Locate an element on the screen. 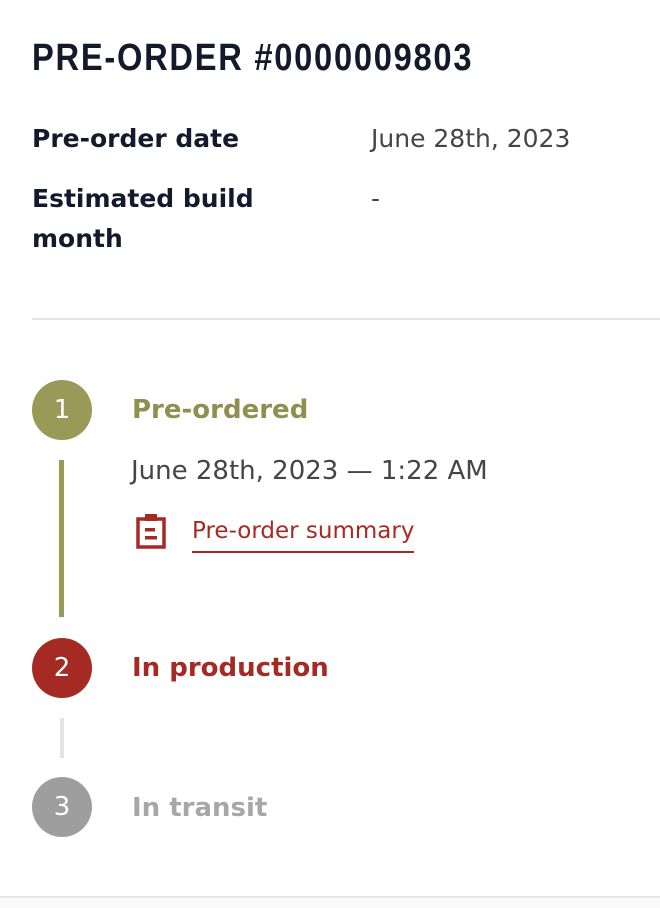  step-3-title: In transit is located at coordinates (200, 808).